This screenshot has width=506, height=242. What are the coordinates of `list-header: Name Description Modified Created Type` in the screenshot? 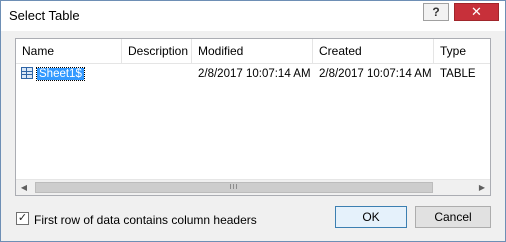 It's located at (253, 51).